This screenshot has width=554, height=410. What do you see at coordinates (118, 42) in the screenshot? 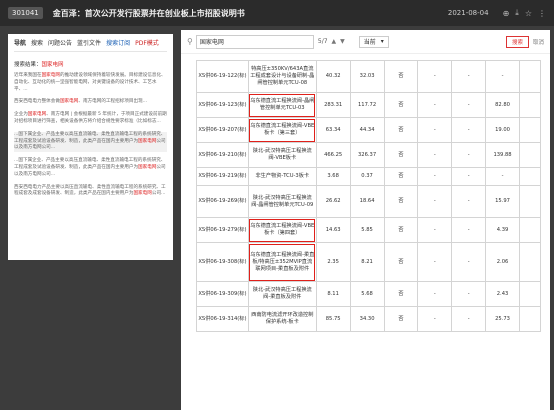
I see `tab-subscribe: 搜索订阅` at bounding box center [118, 42].